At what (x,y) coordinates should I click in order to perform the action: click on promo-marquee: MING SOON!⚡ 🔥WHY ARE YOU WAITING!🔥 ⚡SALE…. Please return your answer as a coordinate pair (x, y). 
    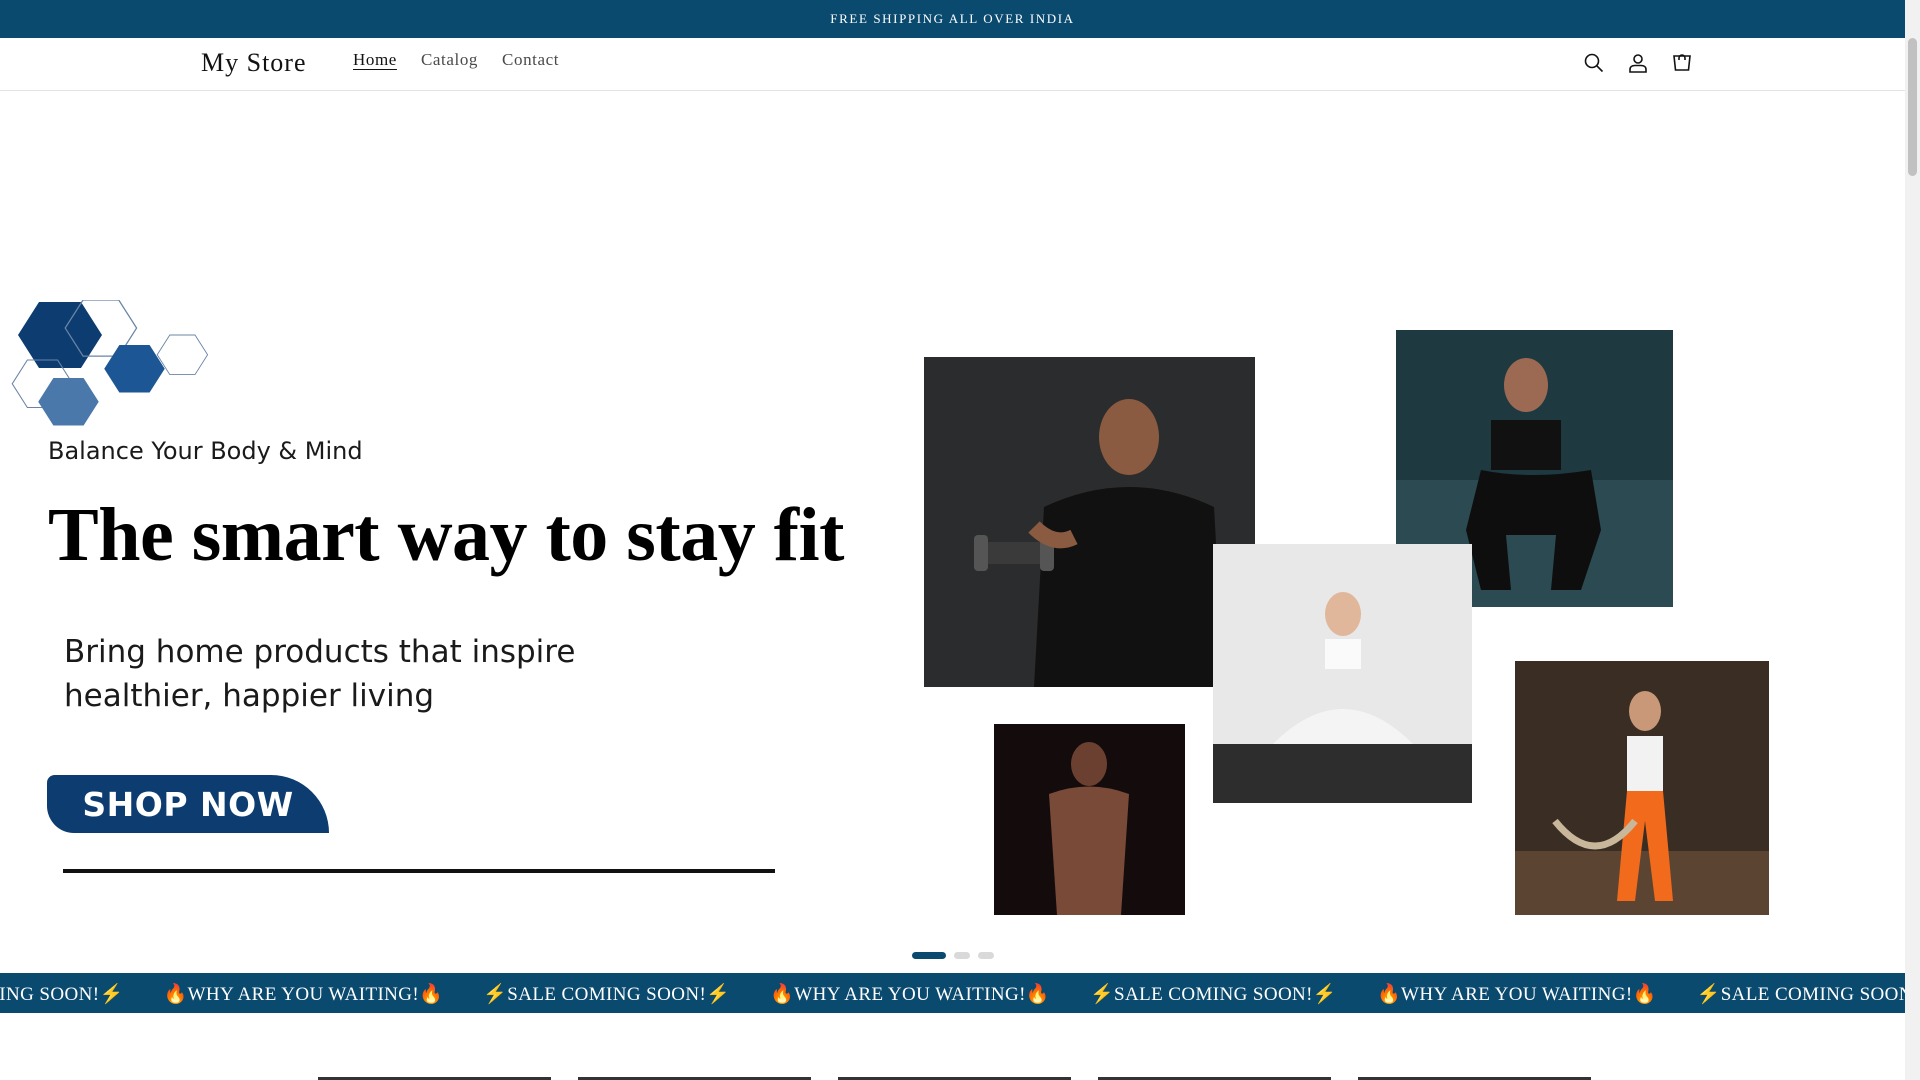
    Looking at the image, I should click on (952, 993).